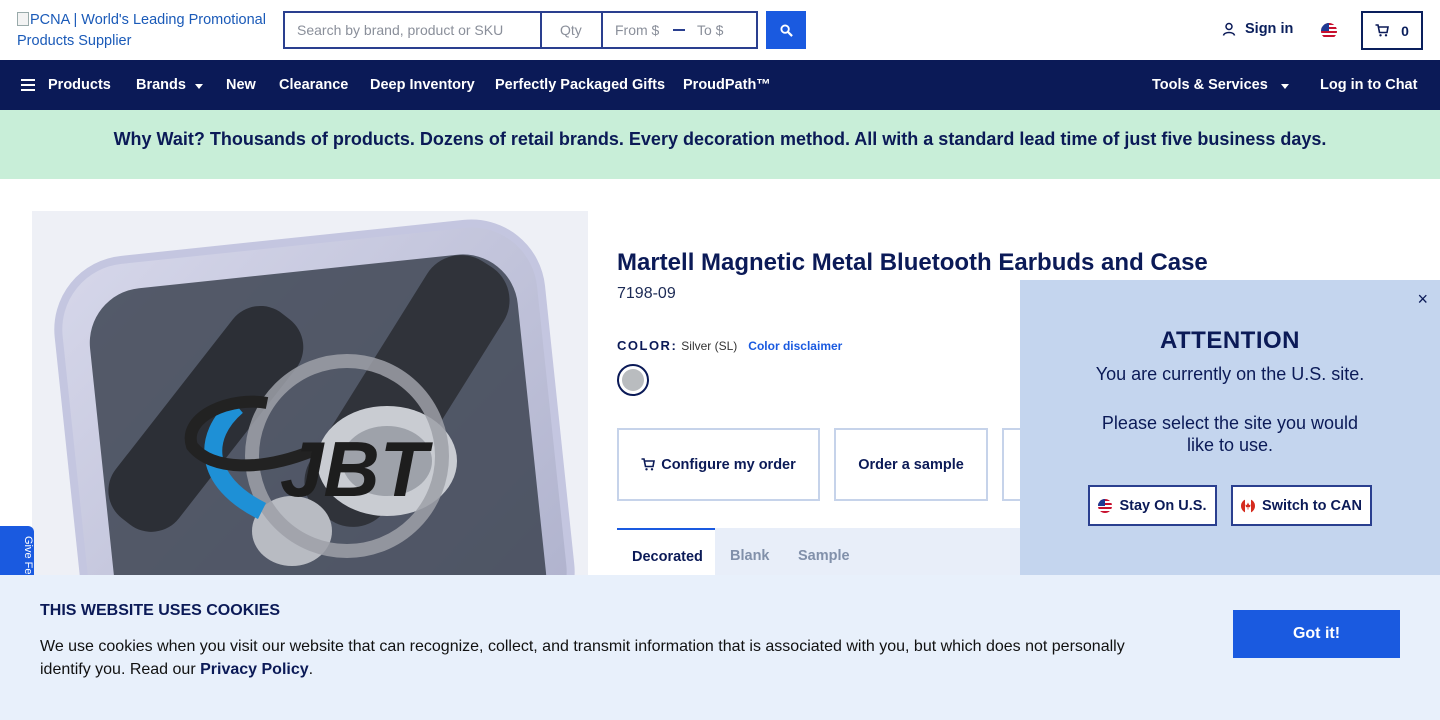  I want to click on nav-brands: Brands, so click(169, 85).